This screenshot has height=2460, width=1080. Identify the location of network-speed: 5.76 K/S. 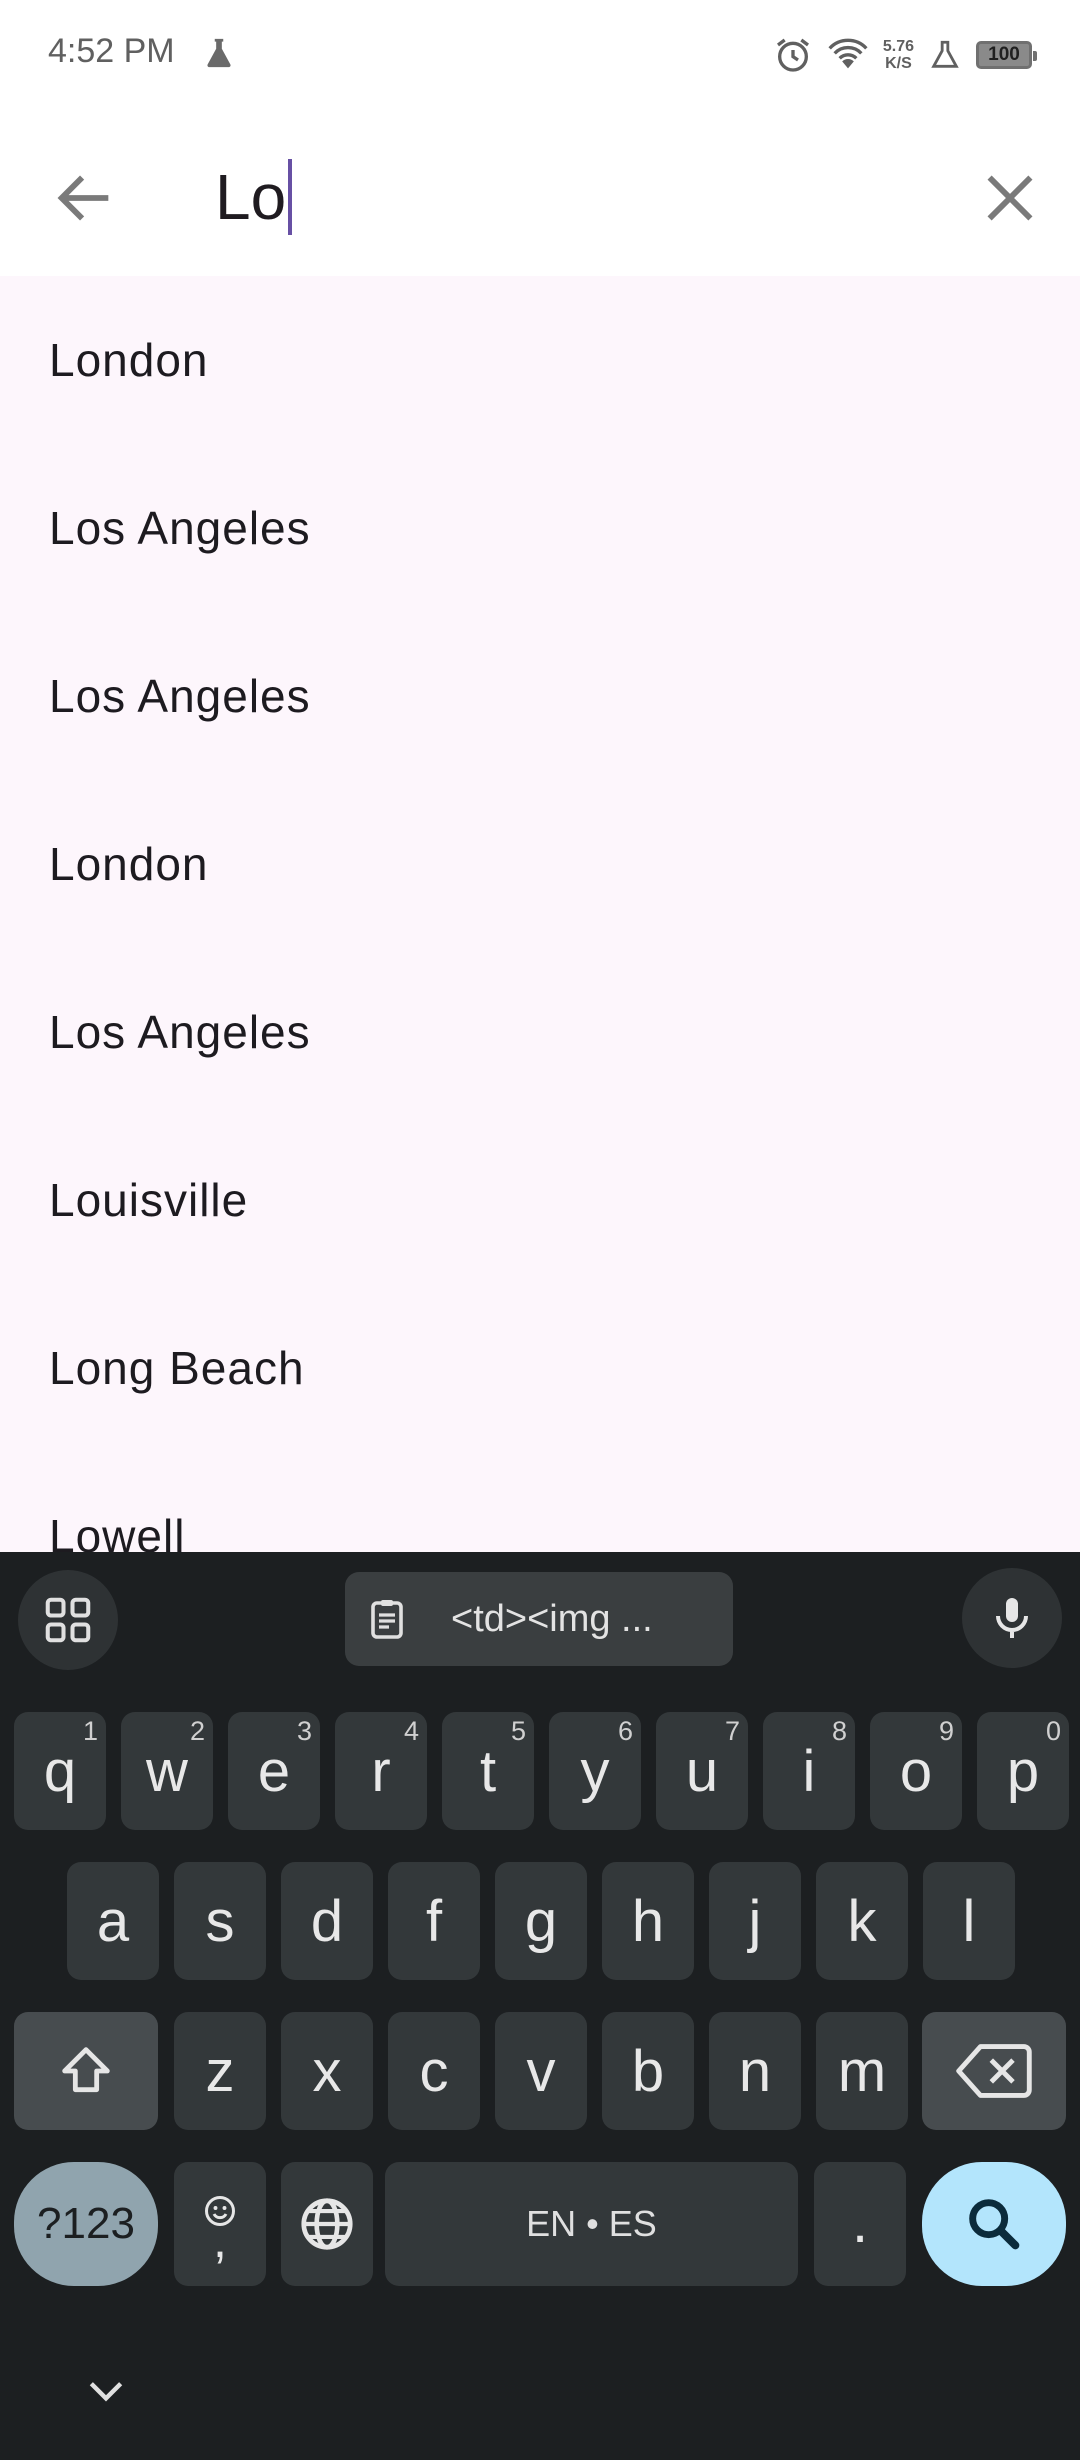
(898, 55).